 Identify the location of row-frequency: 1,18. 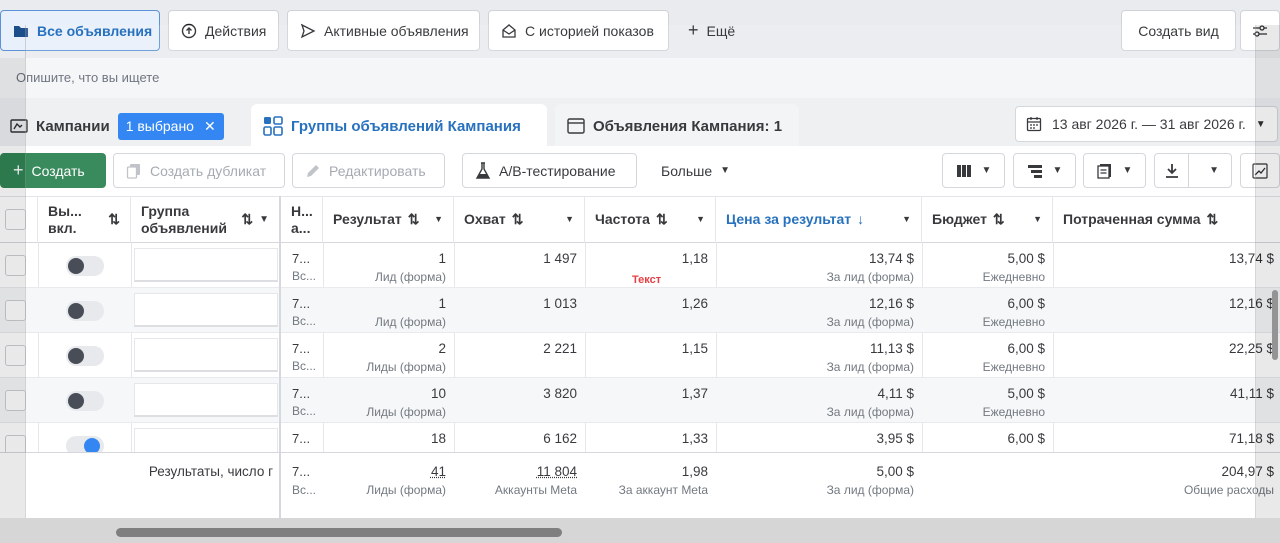
(694, 258).